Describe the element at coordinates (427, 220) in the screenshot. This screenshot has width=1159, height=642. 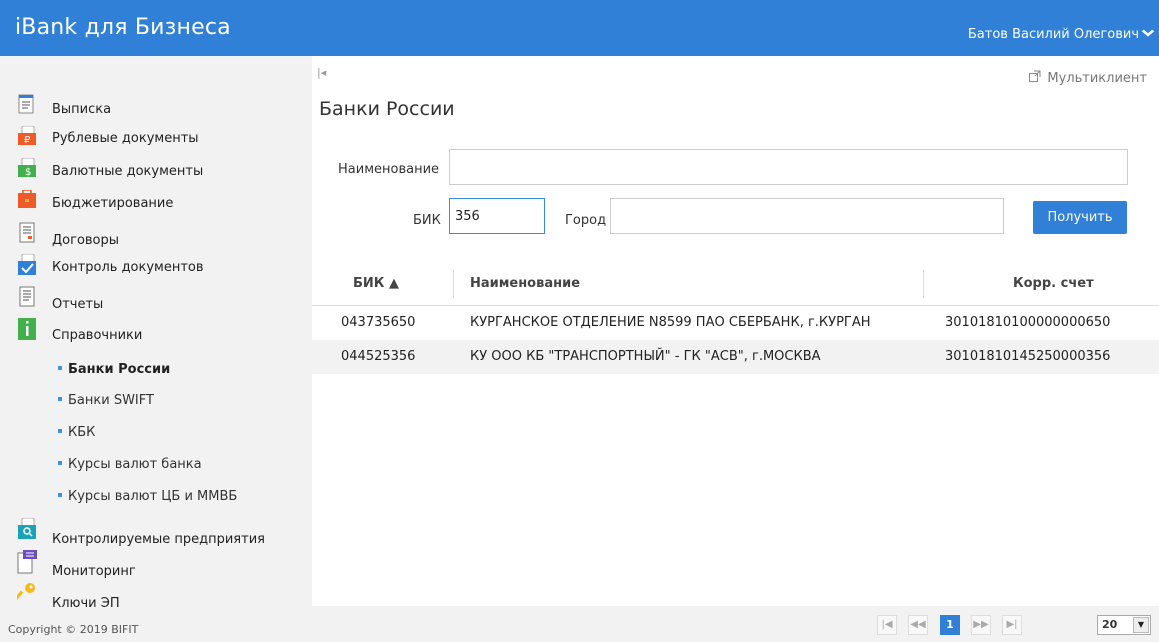
I see `bik-label: БИК` at that location.